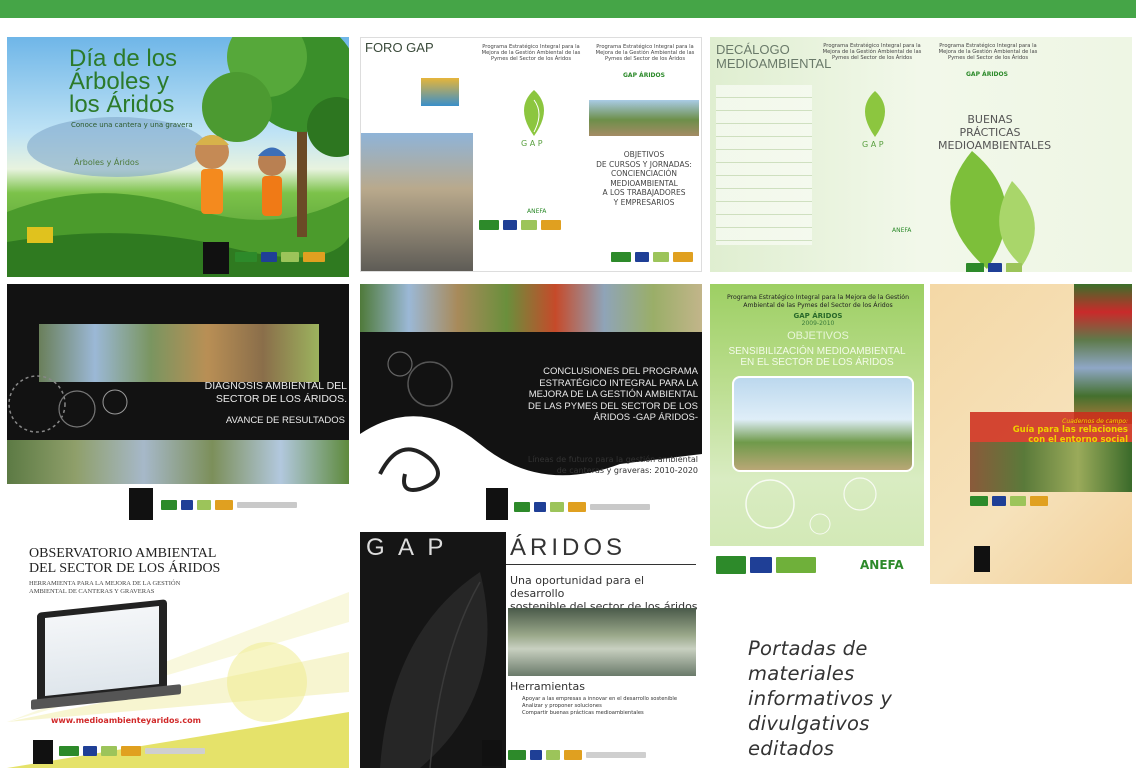  What do you see at coordinates (764, 165) in the screenshot?
I see `decalogue-list` at bounding box center [764, 165].